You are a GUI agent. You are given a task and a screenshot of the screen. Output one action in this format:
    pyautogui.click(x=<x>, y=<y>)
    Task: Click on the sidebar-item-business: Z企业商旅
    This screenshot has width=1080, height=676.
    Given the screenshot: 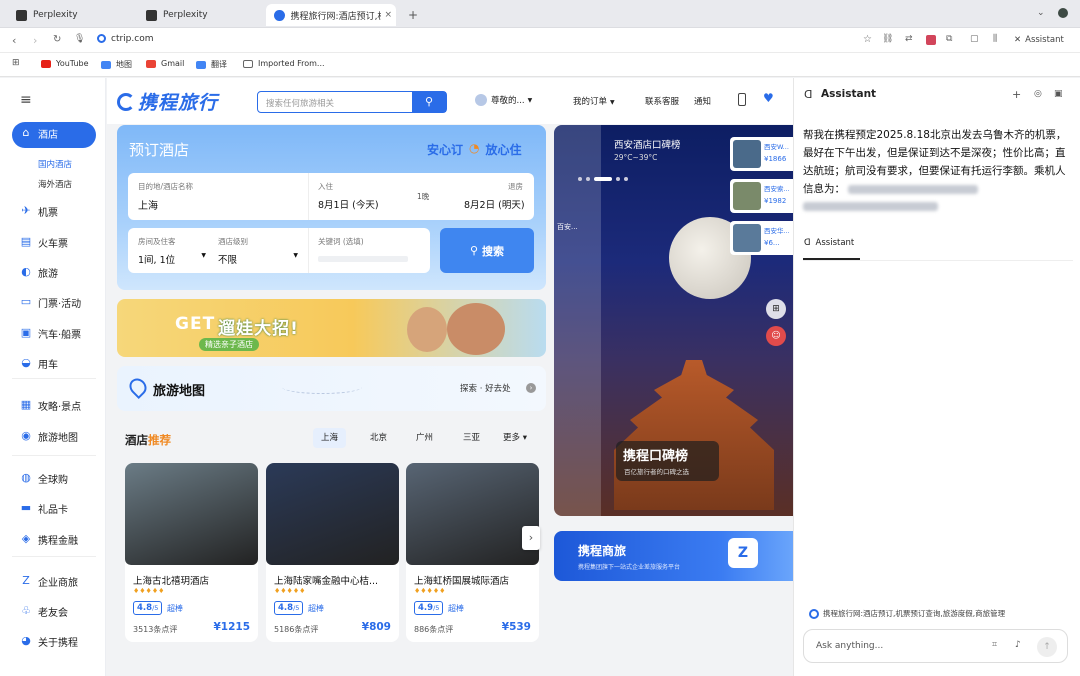 What is the action you would take?
    pyautogui.click(x=49, y=581)
    